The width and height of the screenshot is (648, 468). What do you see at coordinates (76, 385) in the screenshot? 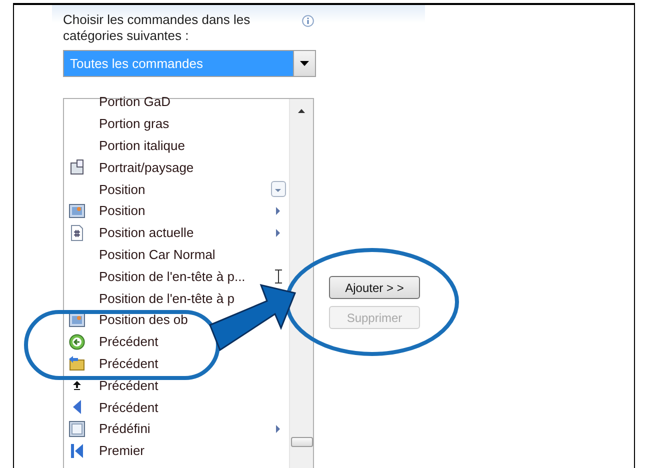
I see `up-arrow-icon` at bounding box center [76, 385].